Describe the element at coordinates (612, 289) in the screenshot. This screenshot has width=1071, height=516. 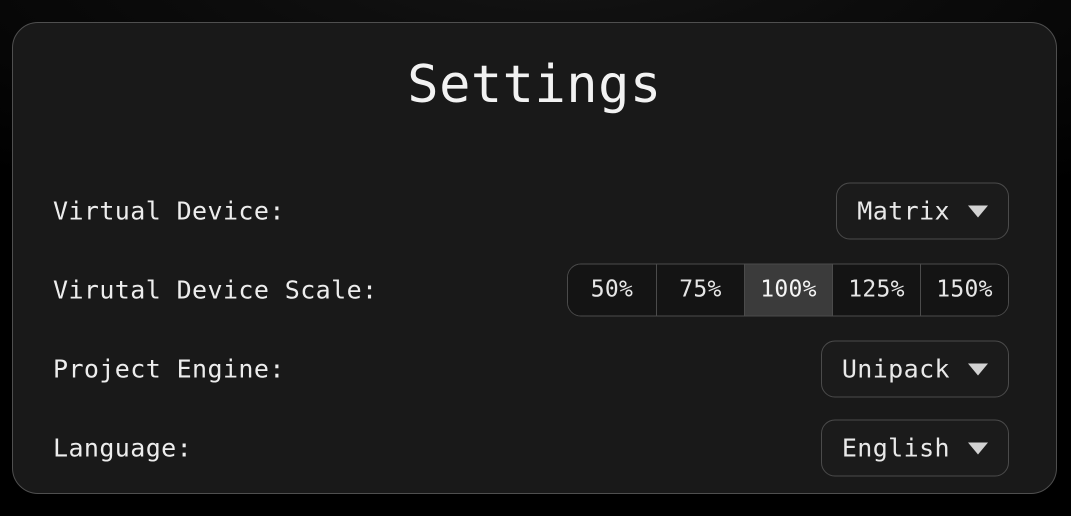
I see `segment-scale-50: 50%` at that location.